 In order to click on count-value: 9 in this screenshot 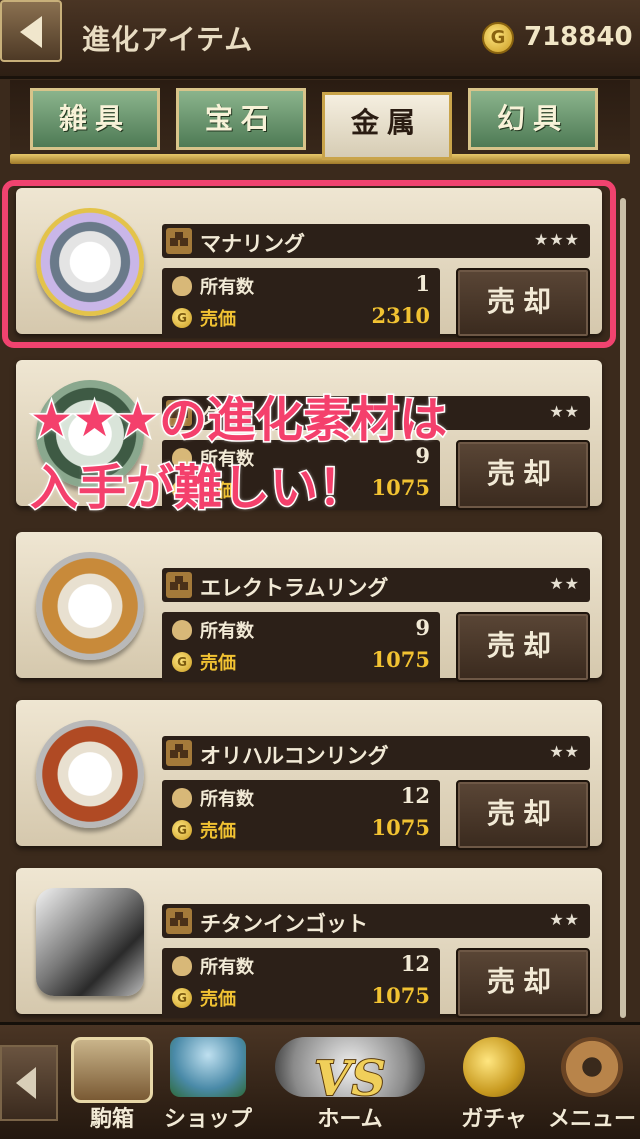, I will do `click(422, 627)`.